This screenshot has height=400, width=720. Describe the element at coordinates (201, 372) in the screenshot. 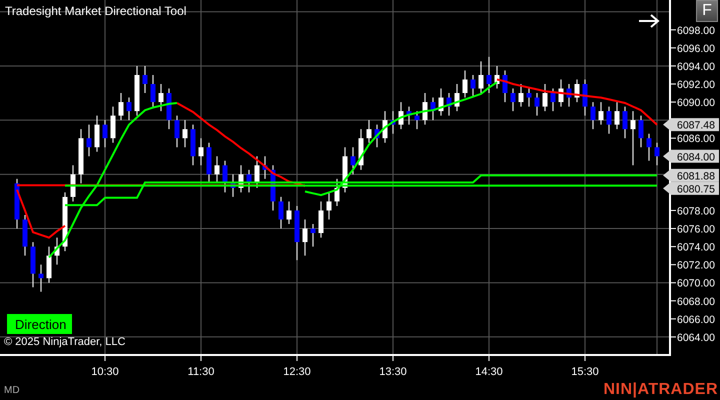

I see `x-axis-label: 11:30` at that location.